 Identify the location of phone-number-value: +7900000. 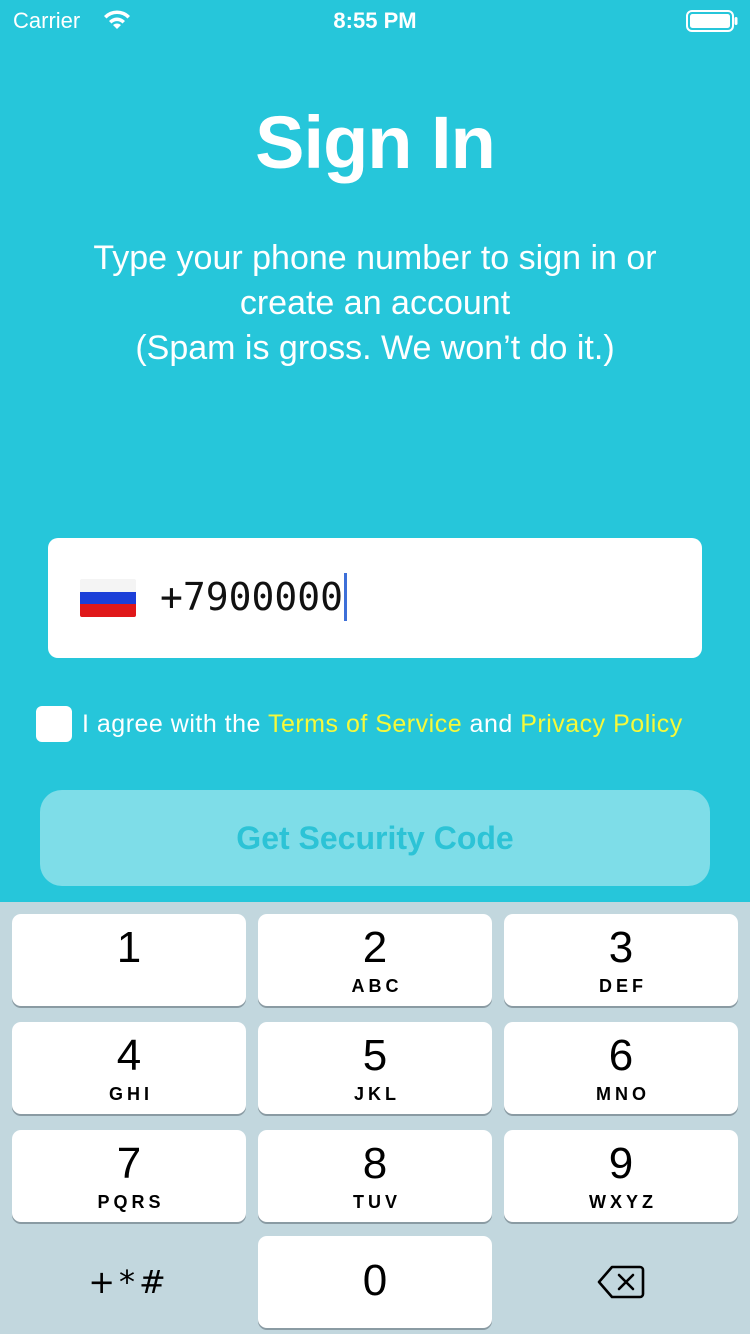
(252, 597).